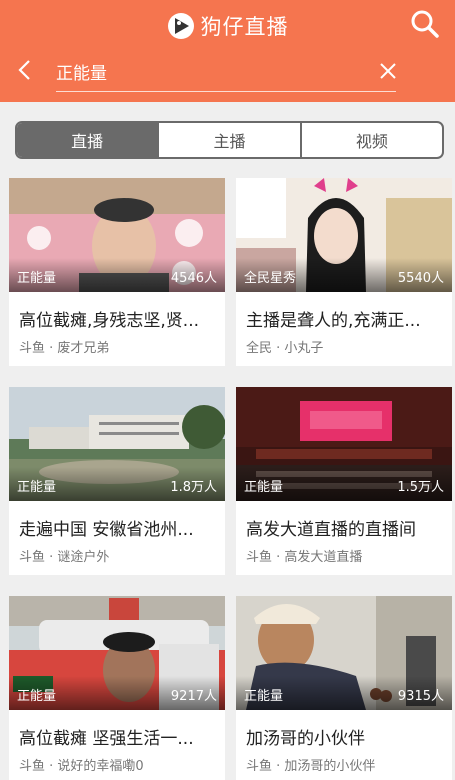 The width and height of the screenshot is (455, 780). Describe the element at coordinates (420, 278) in the screenshot. I see `card-viewer-count: 5540人` at that location.